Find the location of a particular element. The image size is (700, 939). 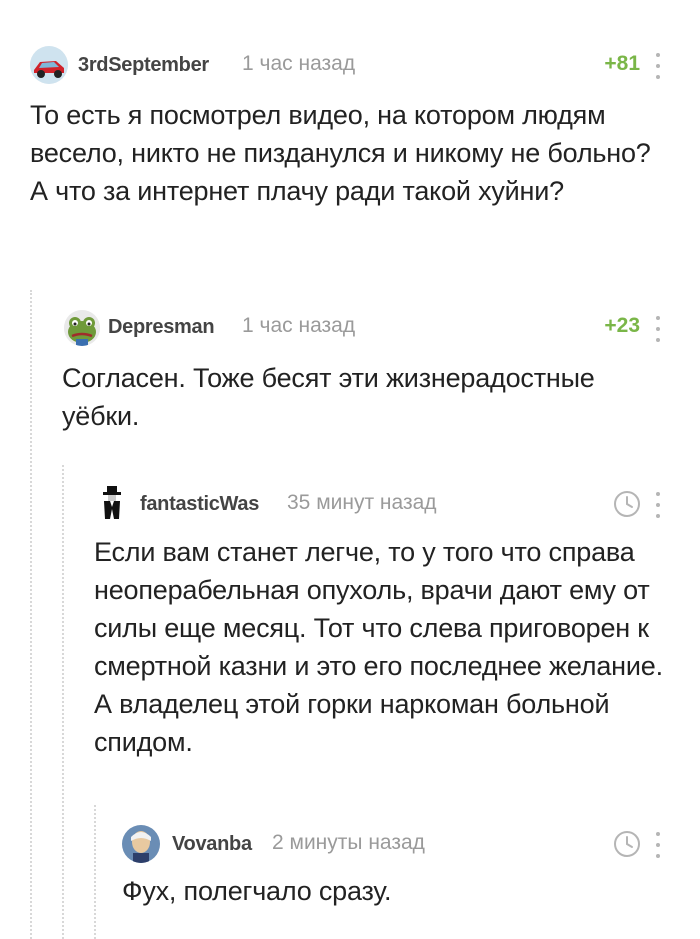

comment-rating: +81 is located at coordinates (622, 64).